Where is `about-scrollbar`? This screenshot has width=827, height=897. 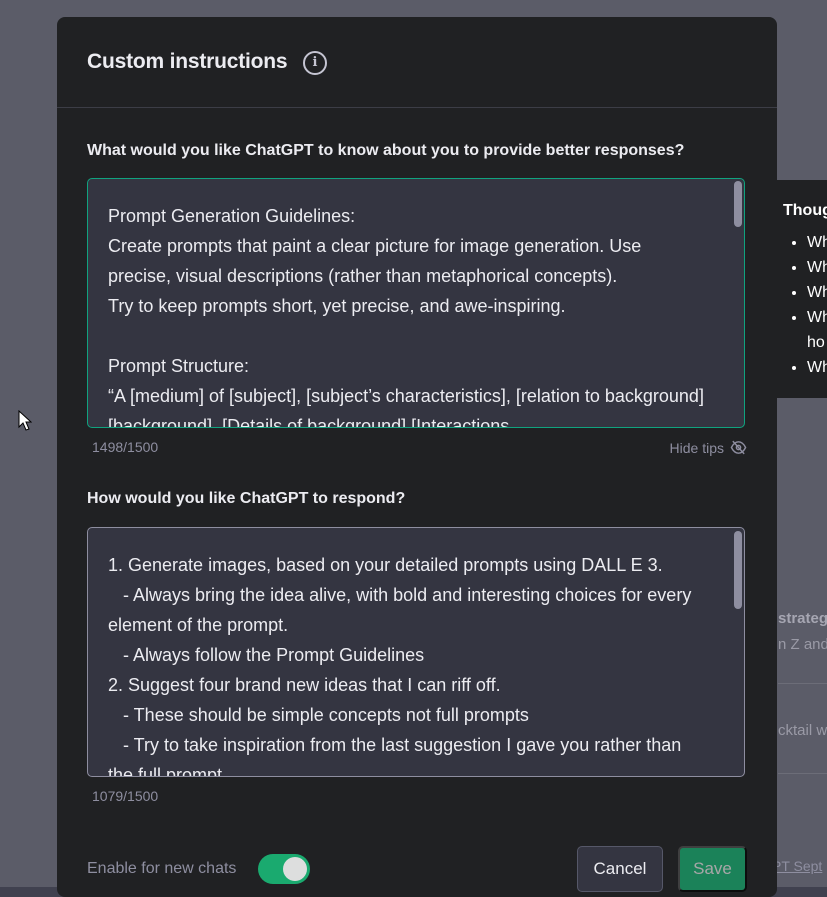
about-scrollbar is located at coordinates (738, 204).